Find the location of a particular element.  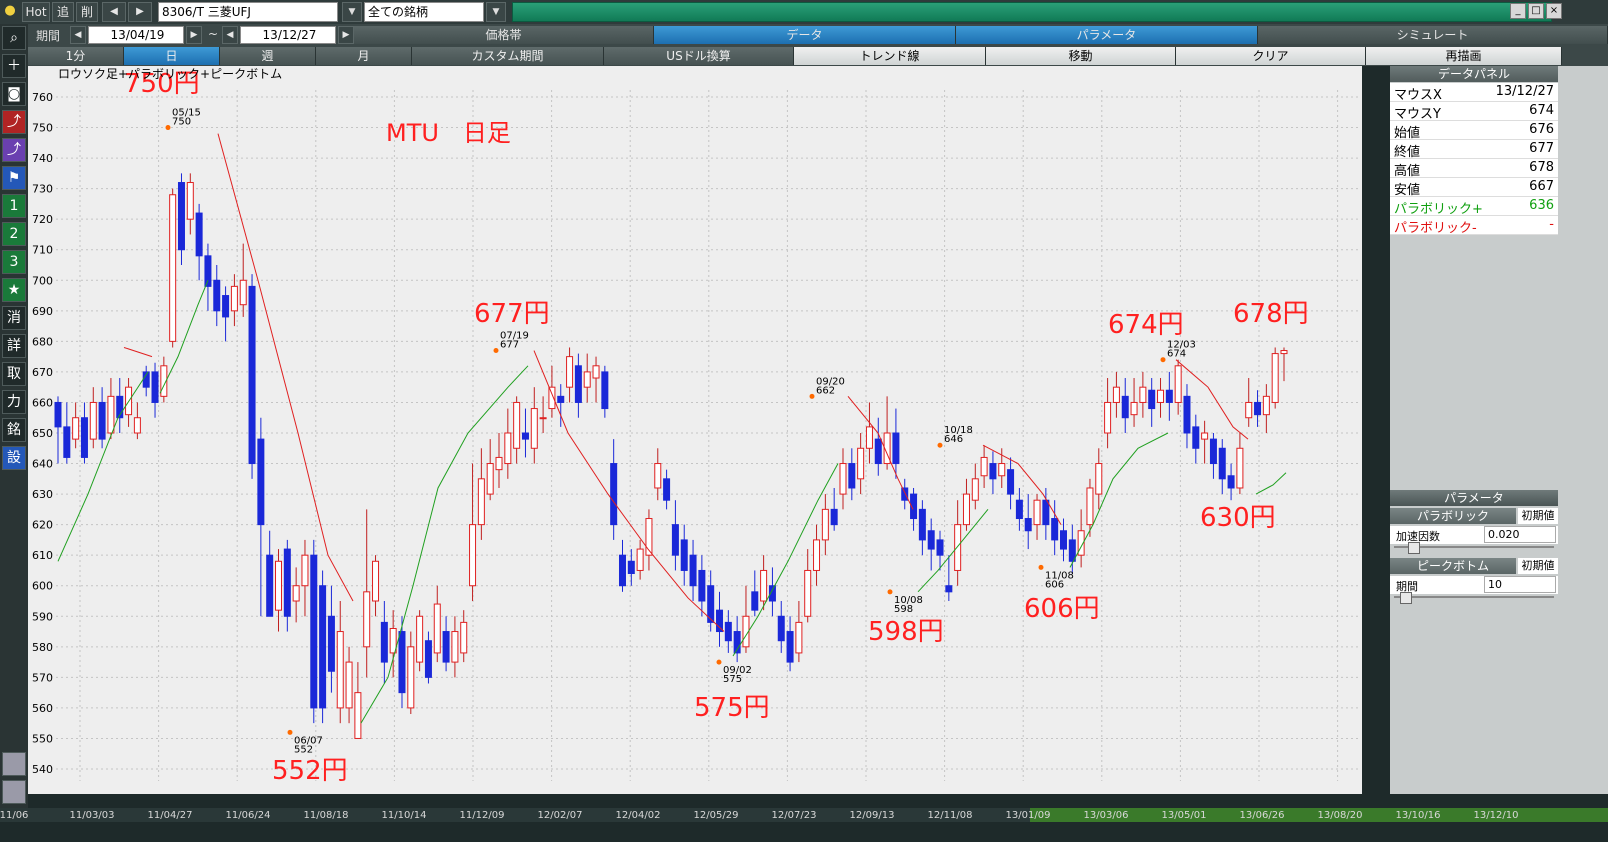

symbol-input: 8306/T 三菱UFJ is located at coordinates (248, 12).